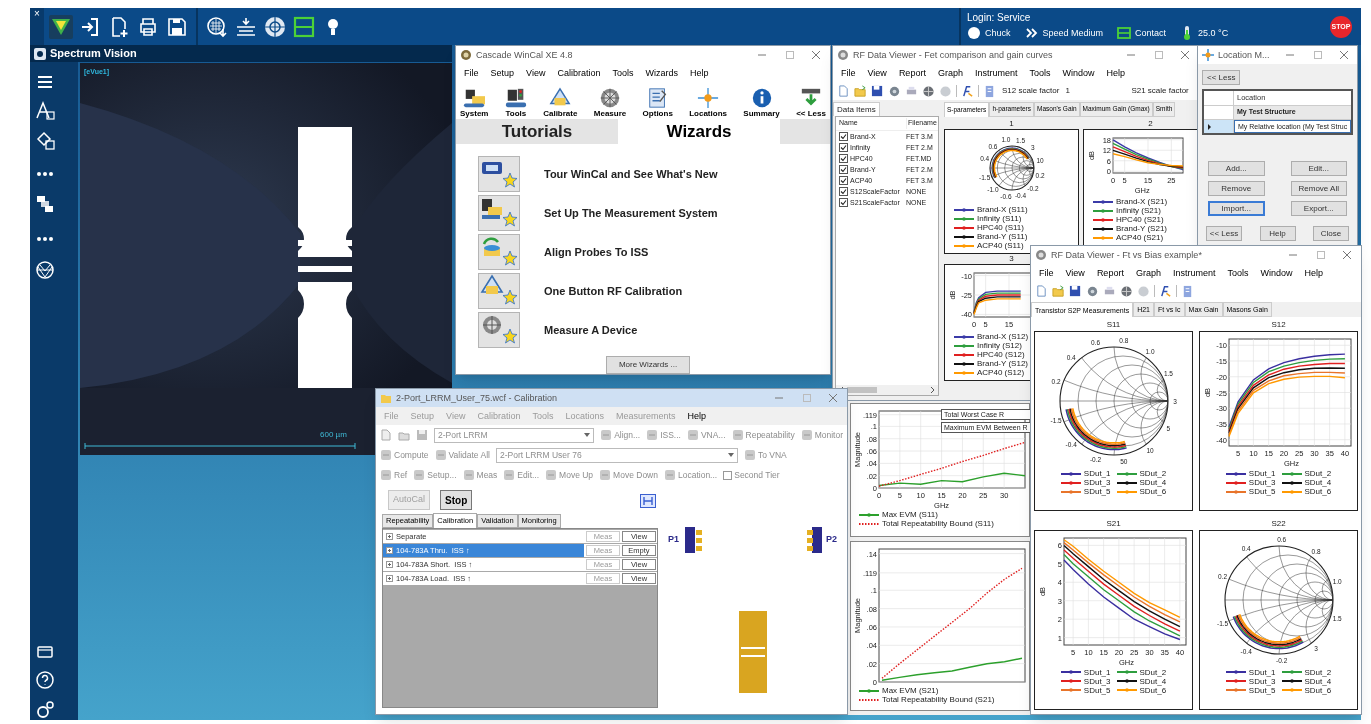  What do you see at coordinates (37, 14) in the screenshot?
I see `close-button: ×` at bounding box center [37, 14].